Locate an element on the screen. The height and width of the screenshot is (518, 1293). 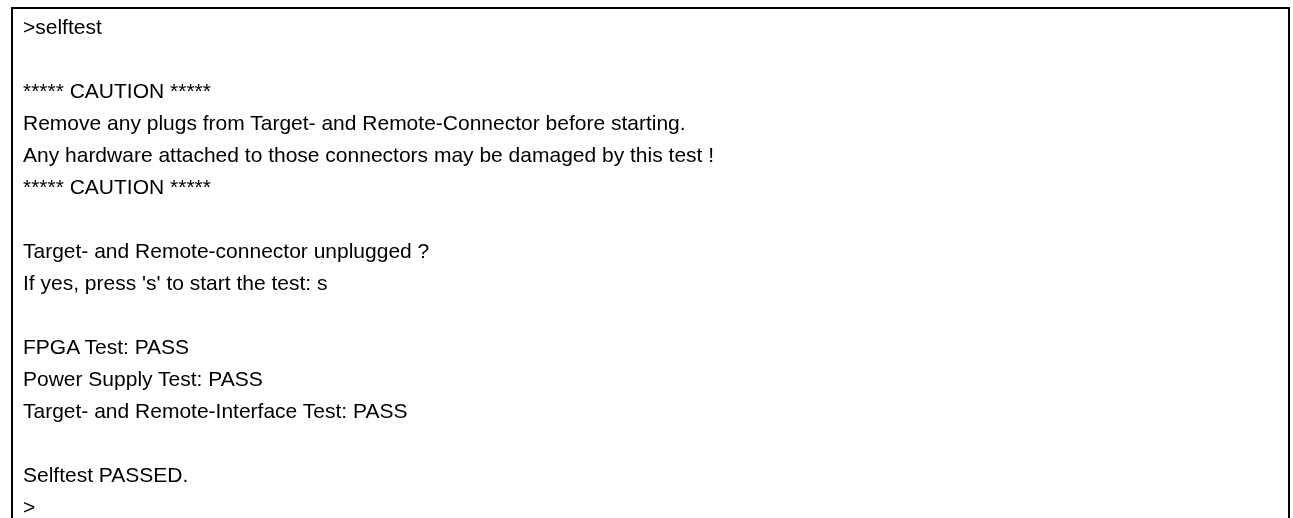
console-line: Target- and Remote-Interface Test: PASS is located at coordinates (215, 411).